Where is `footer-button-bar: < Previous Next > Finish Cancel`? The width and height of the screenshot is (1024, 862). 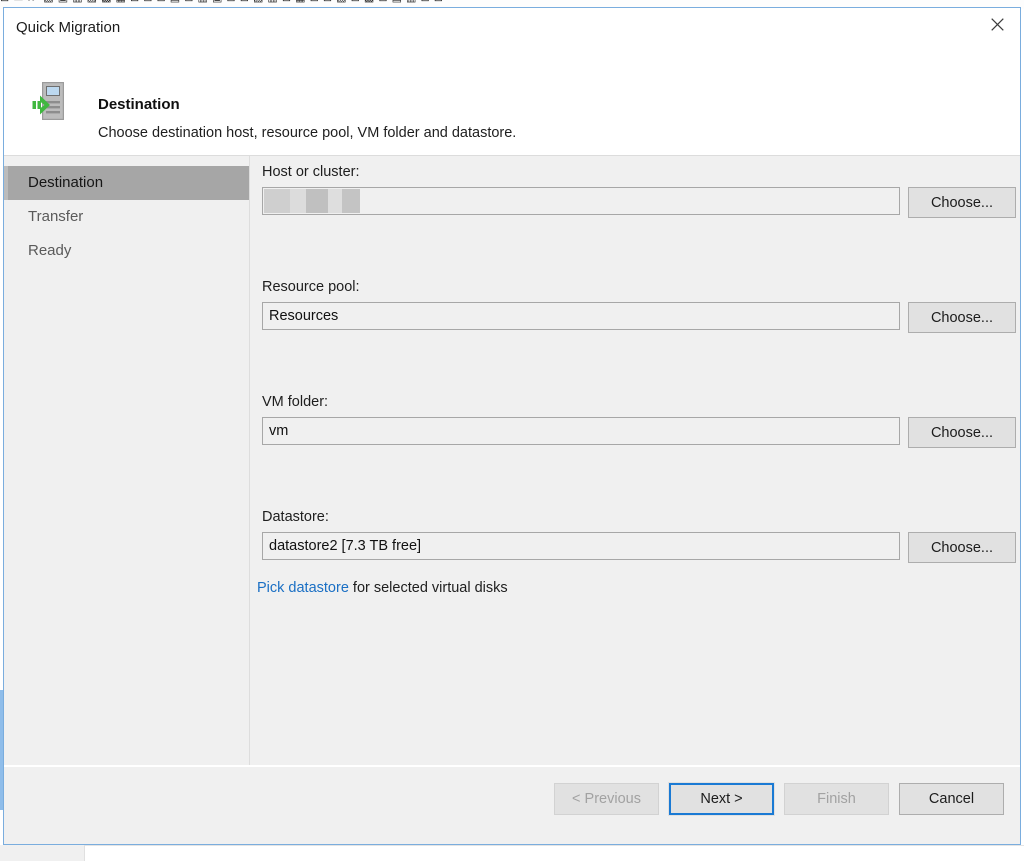 footer-button-bar: < Previous Next > Finish Cancel is located at coordinates (779, 799).